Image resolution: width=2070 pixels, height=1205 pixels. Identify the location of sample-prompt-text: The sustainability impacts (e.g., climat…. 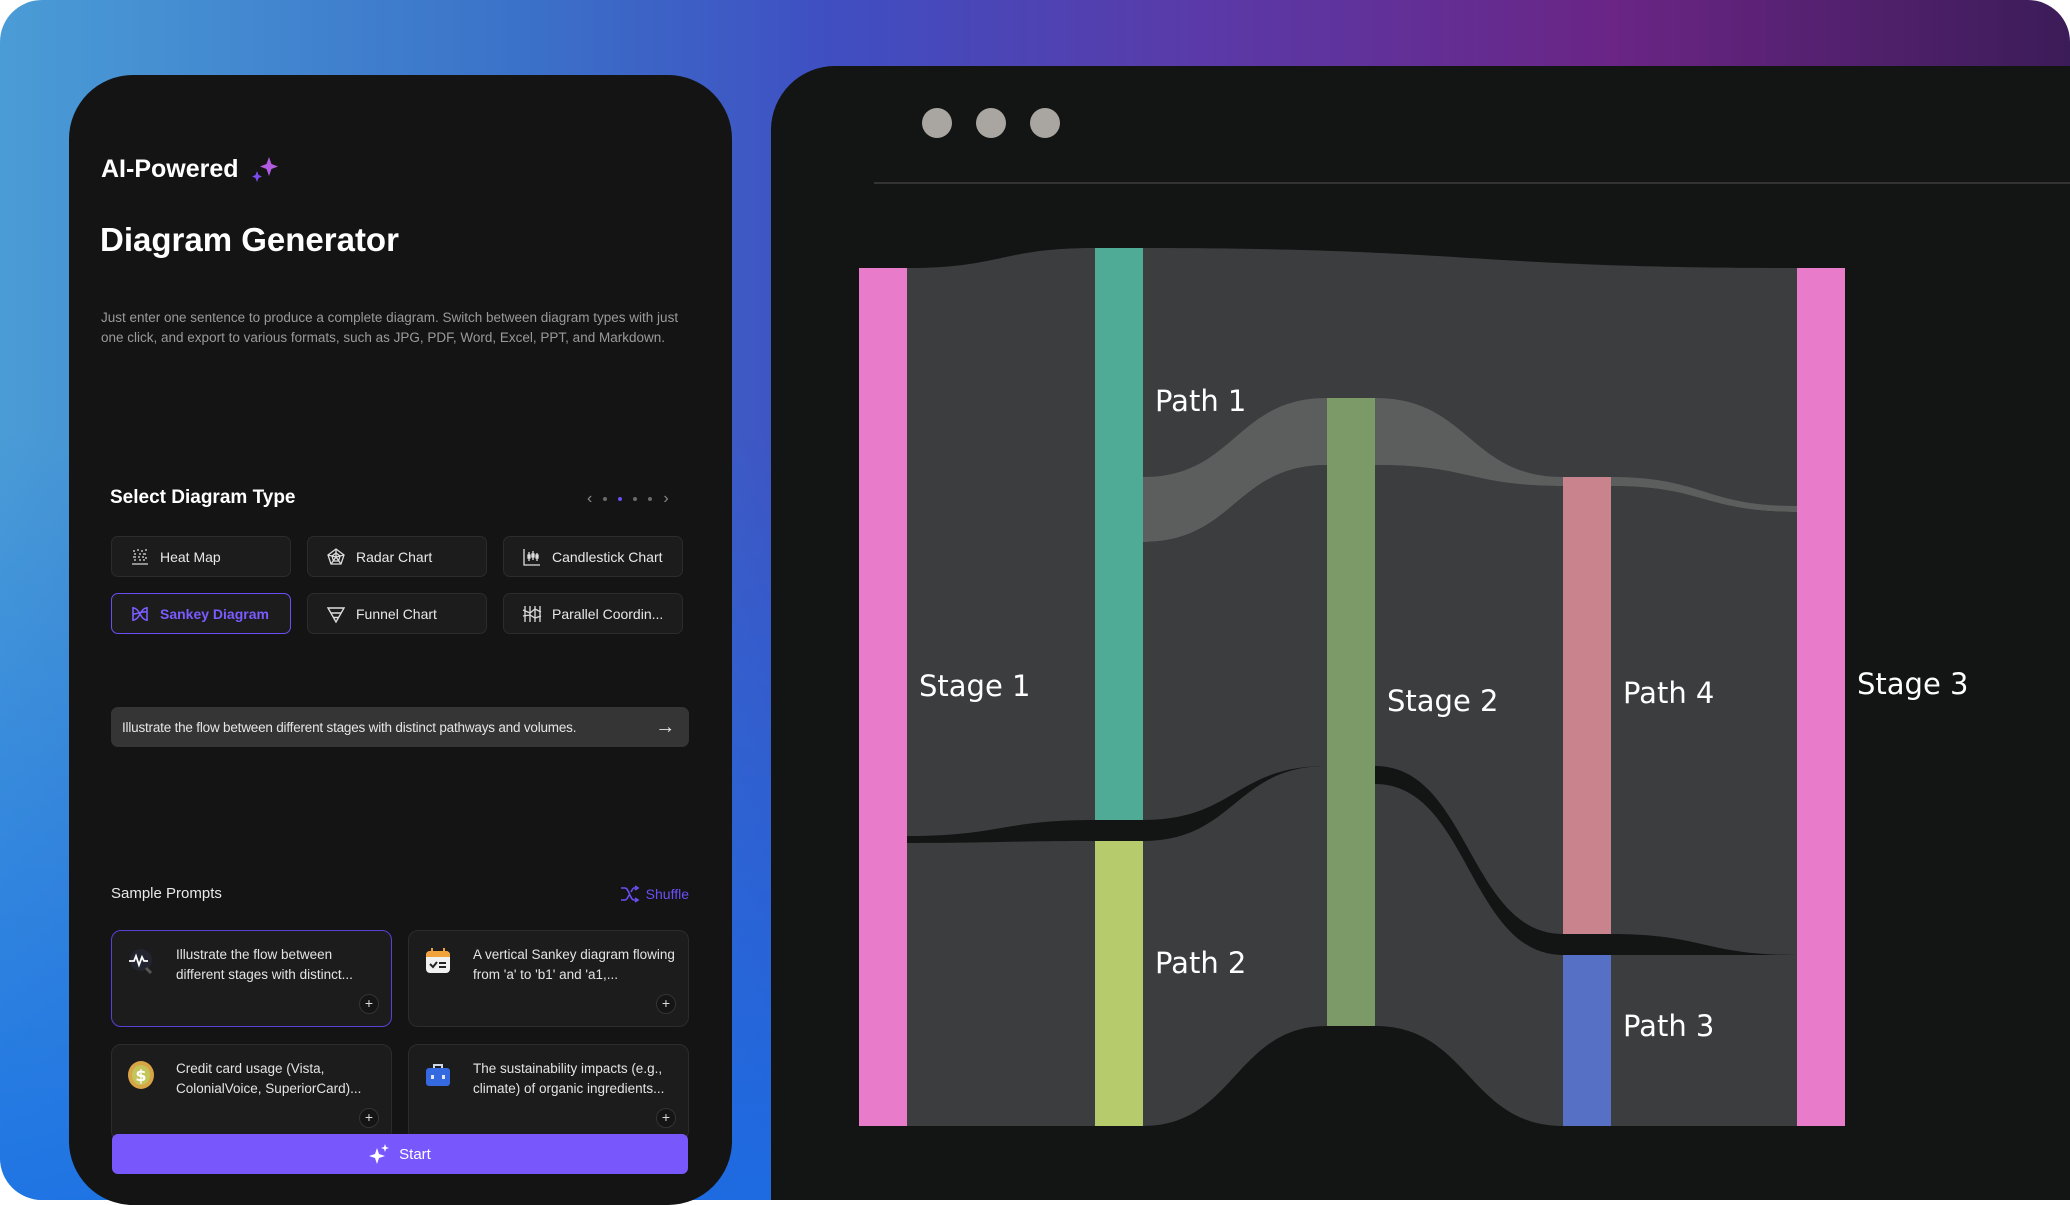
(569, 1078).